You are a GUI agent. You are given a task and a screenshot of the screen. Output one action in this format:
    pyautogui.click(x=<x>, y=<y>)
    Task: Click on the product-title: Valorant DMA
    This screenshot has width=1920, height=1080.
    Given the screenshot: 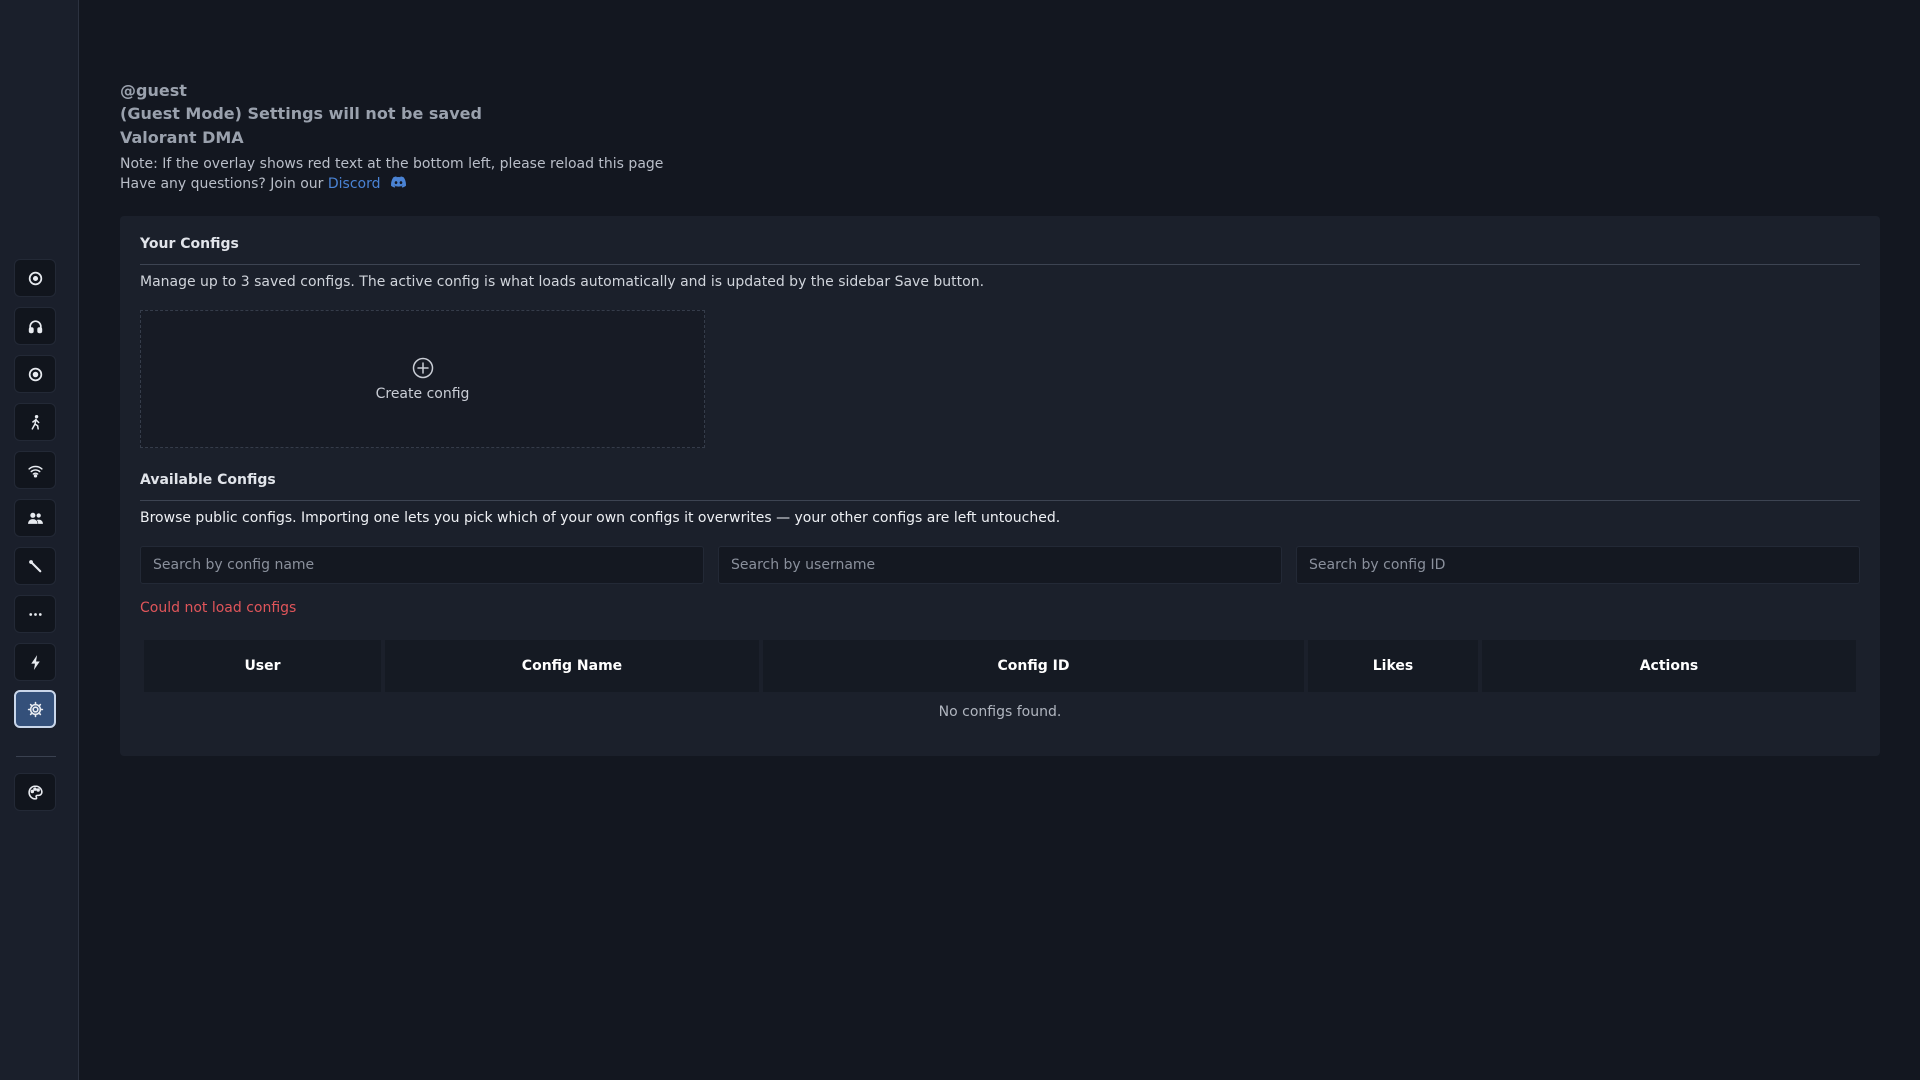 What is the action you would take?
    pyautogui.click(x=182, y=137)
    